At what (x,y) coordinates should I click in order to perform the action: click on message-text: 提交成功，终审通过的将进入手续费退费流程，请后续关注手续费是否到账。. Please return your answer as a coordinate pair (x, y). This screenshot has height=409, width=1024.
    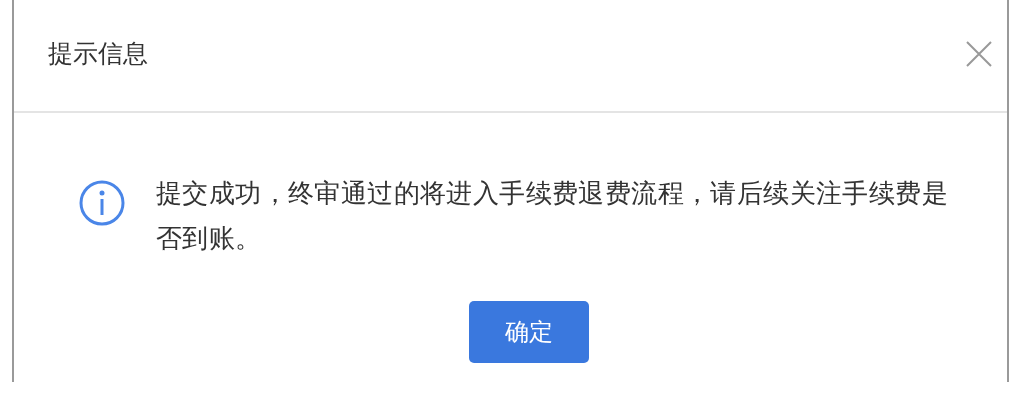
    Looking at the image, I should click on (552, 216).